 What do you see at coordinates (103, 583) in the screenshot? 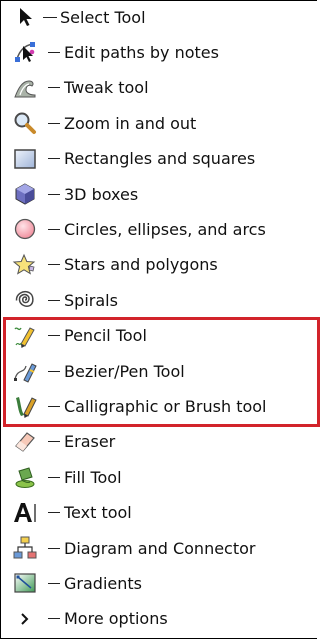
I see `tool-label: Gradients` at bounding box center [103, 583].